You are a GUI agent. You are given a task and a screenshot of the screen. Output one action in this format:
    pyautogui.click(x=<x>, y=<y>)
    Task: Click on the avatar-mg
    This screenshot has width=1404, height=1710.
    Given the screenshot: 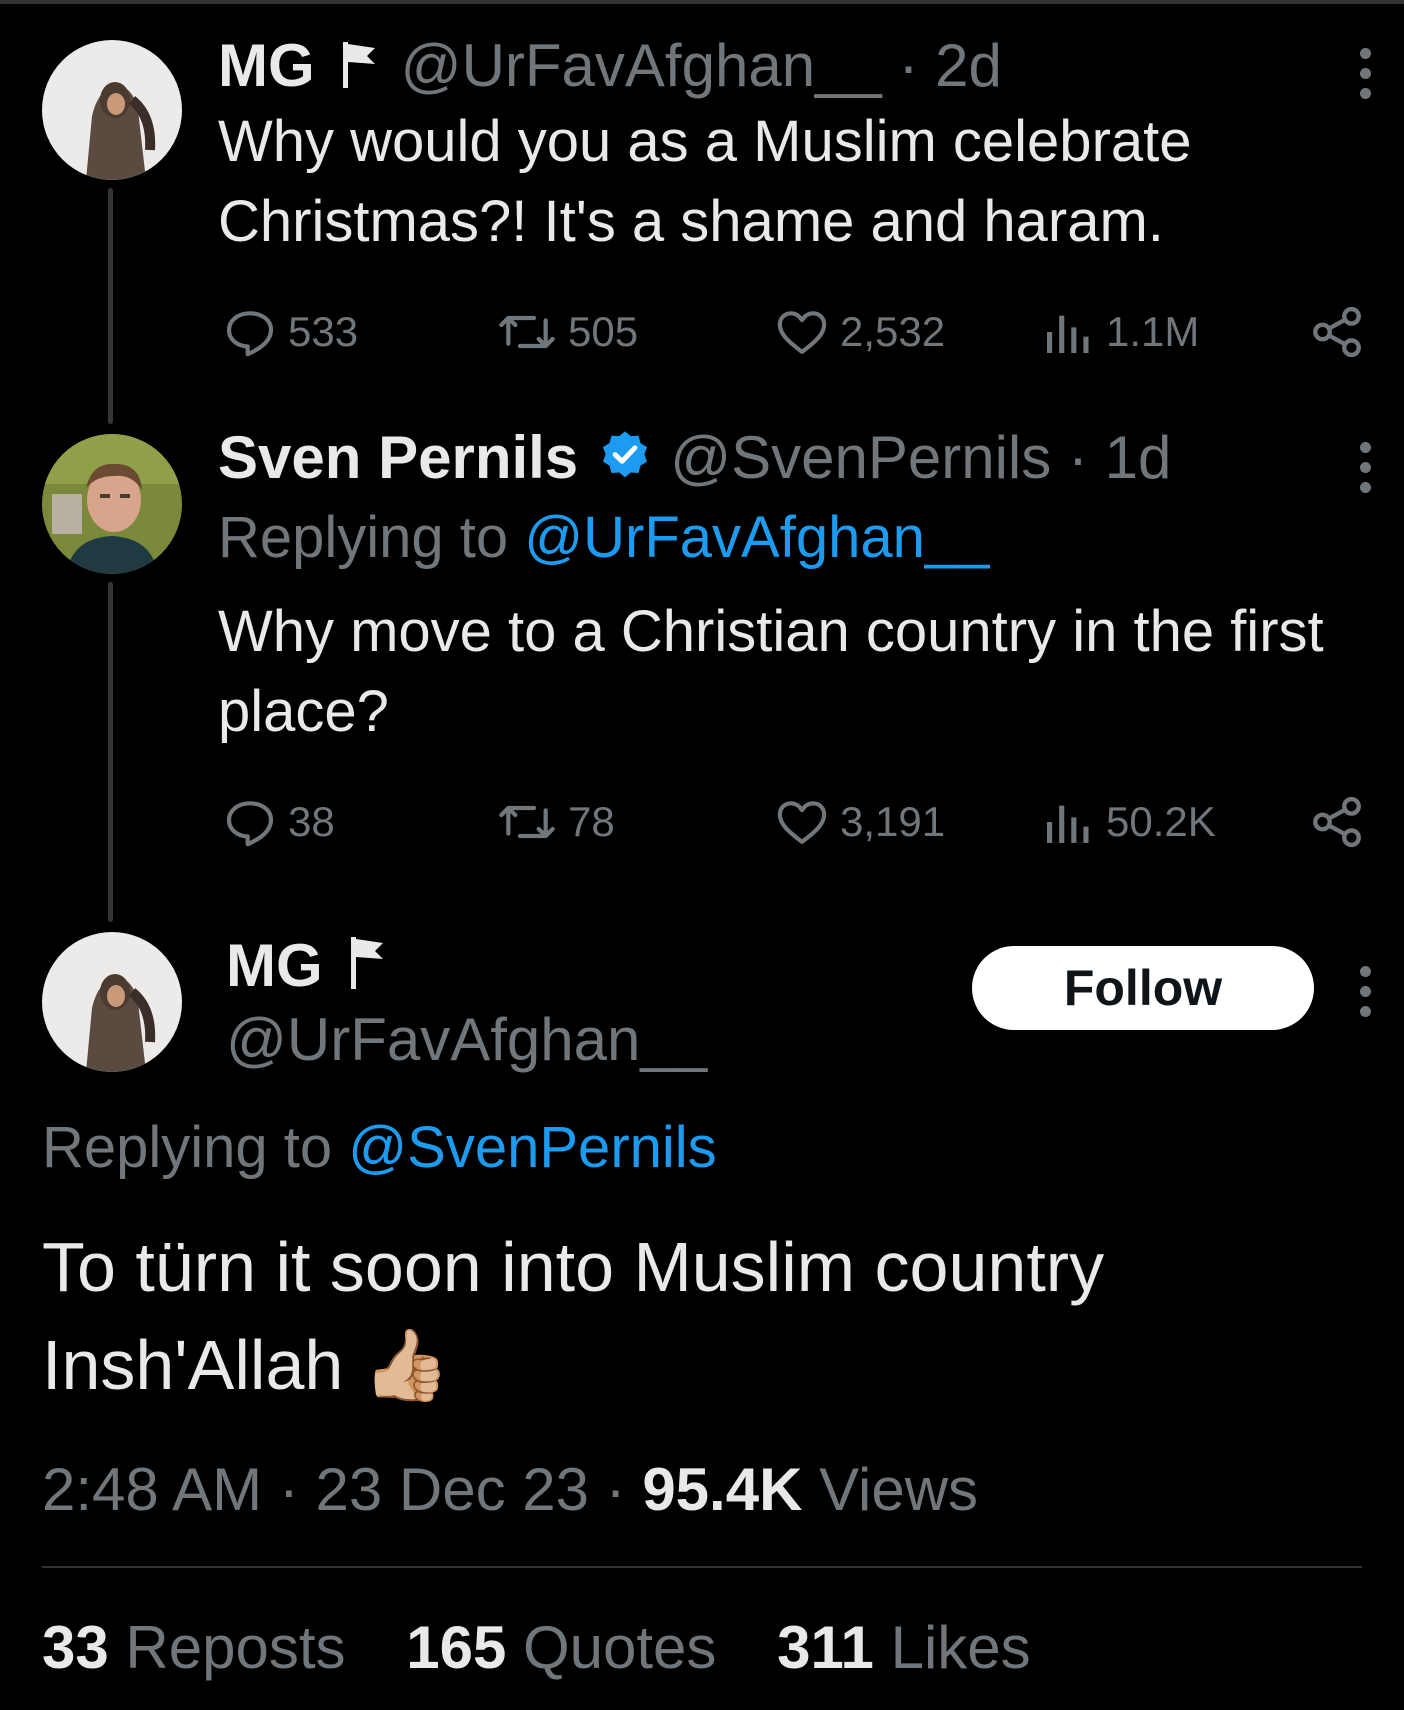 What is the action you would take?
    pyautogui.click(x=112, y=110)
    